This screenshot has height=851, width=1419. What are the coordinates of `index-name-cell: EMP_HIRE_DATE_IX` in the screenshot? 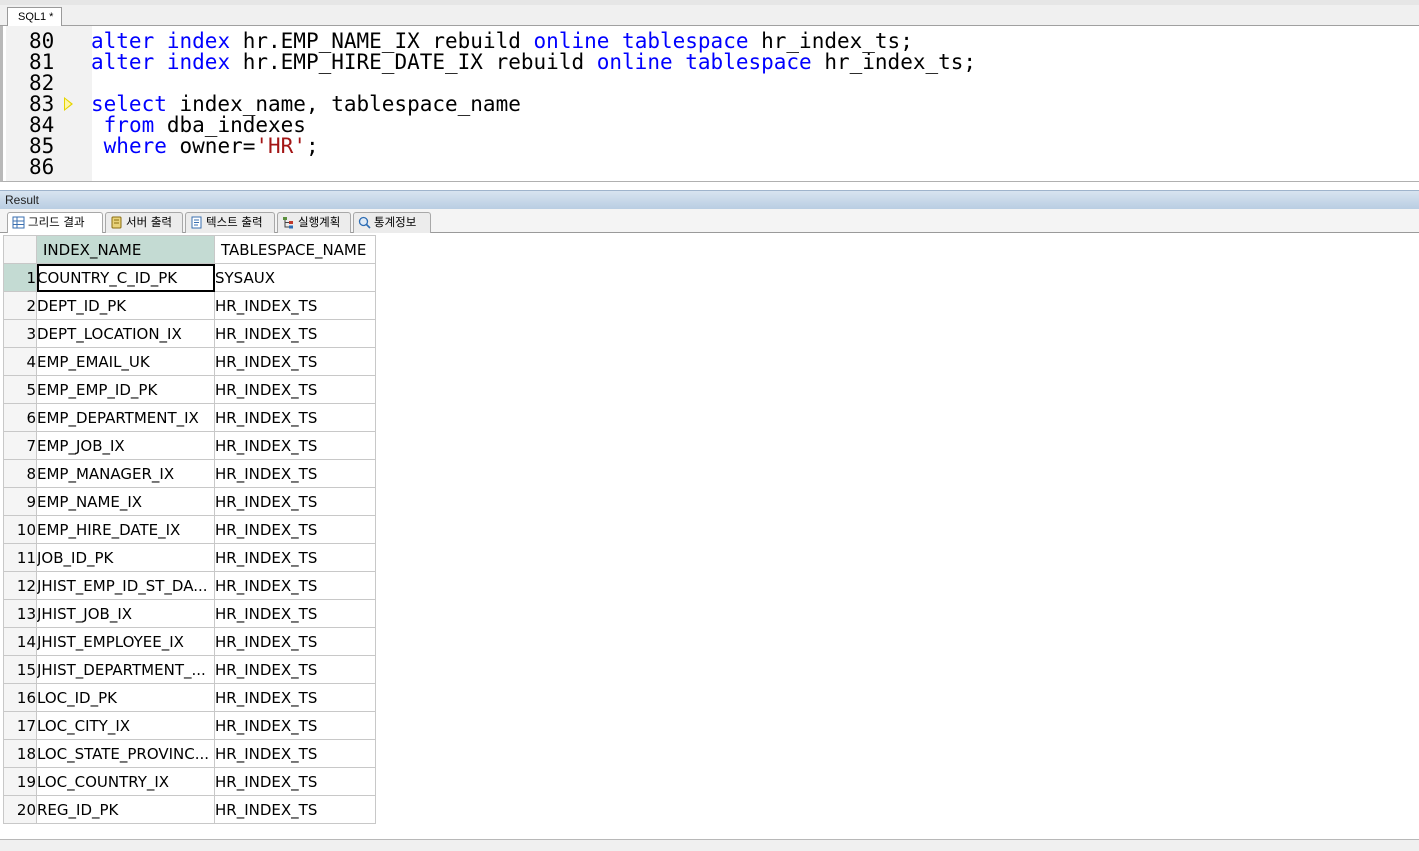 It's located at (125, 529).